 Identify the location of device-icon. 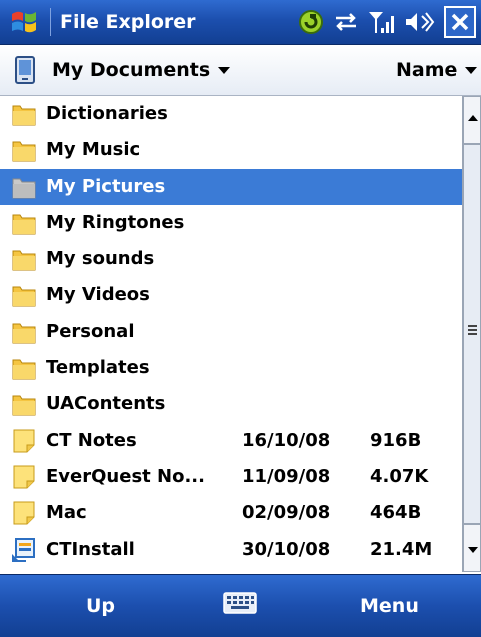
(25, 70).